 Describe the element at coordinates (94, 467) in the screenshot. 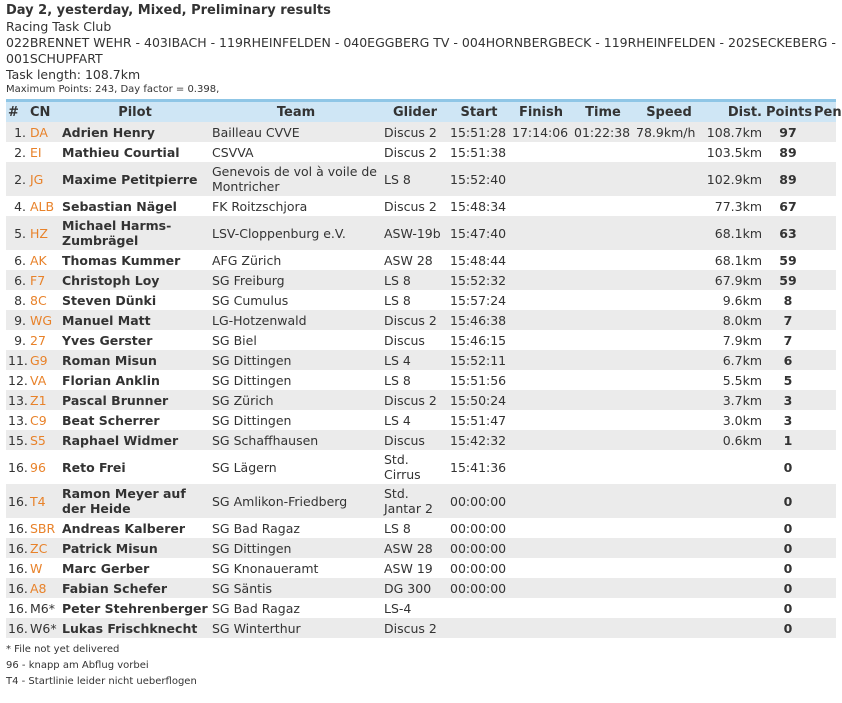

I see `pilot-cell: Reto Frei` at that location.